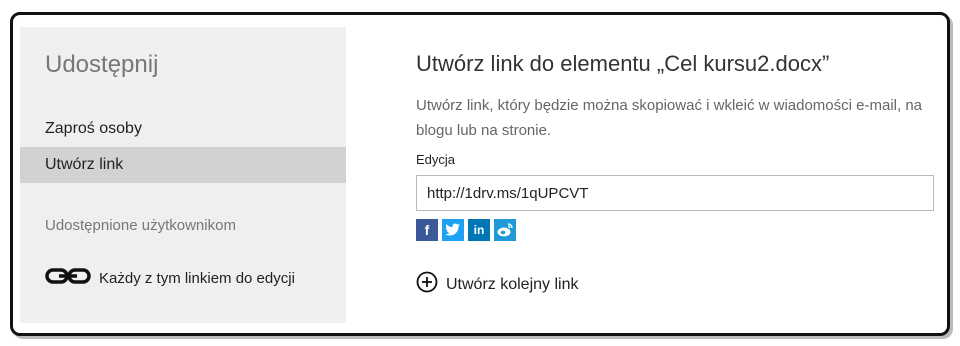 The width and height of the screenshot is (960, 346). Describe the element at coordinates (140, 225) in the screenshot. I see `shared-with-heading: Udostępnione użytkownikom` at that location.